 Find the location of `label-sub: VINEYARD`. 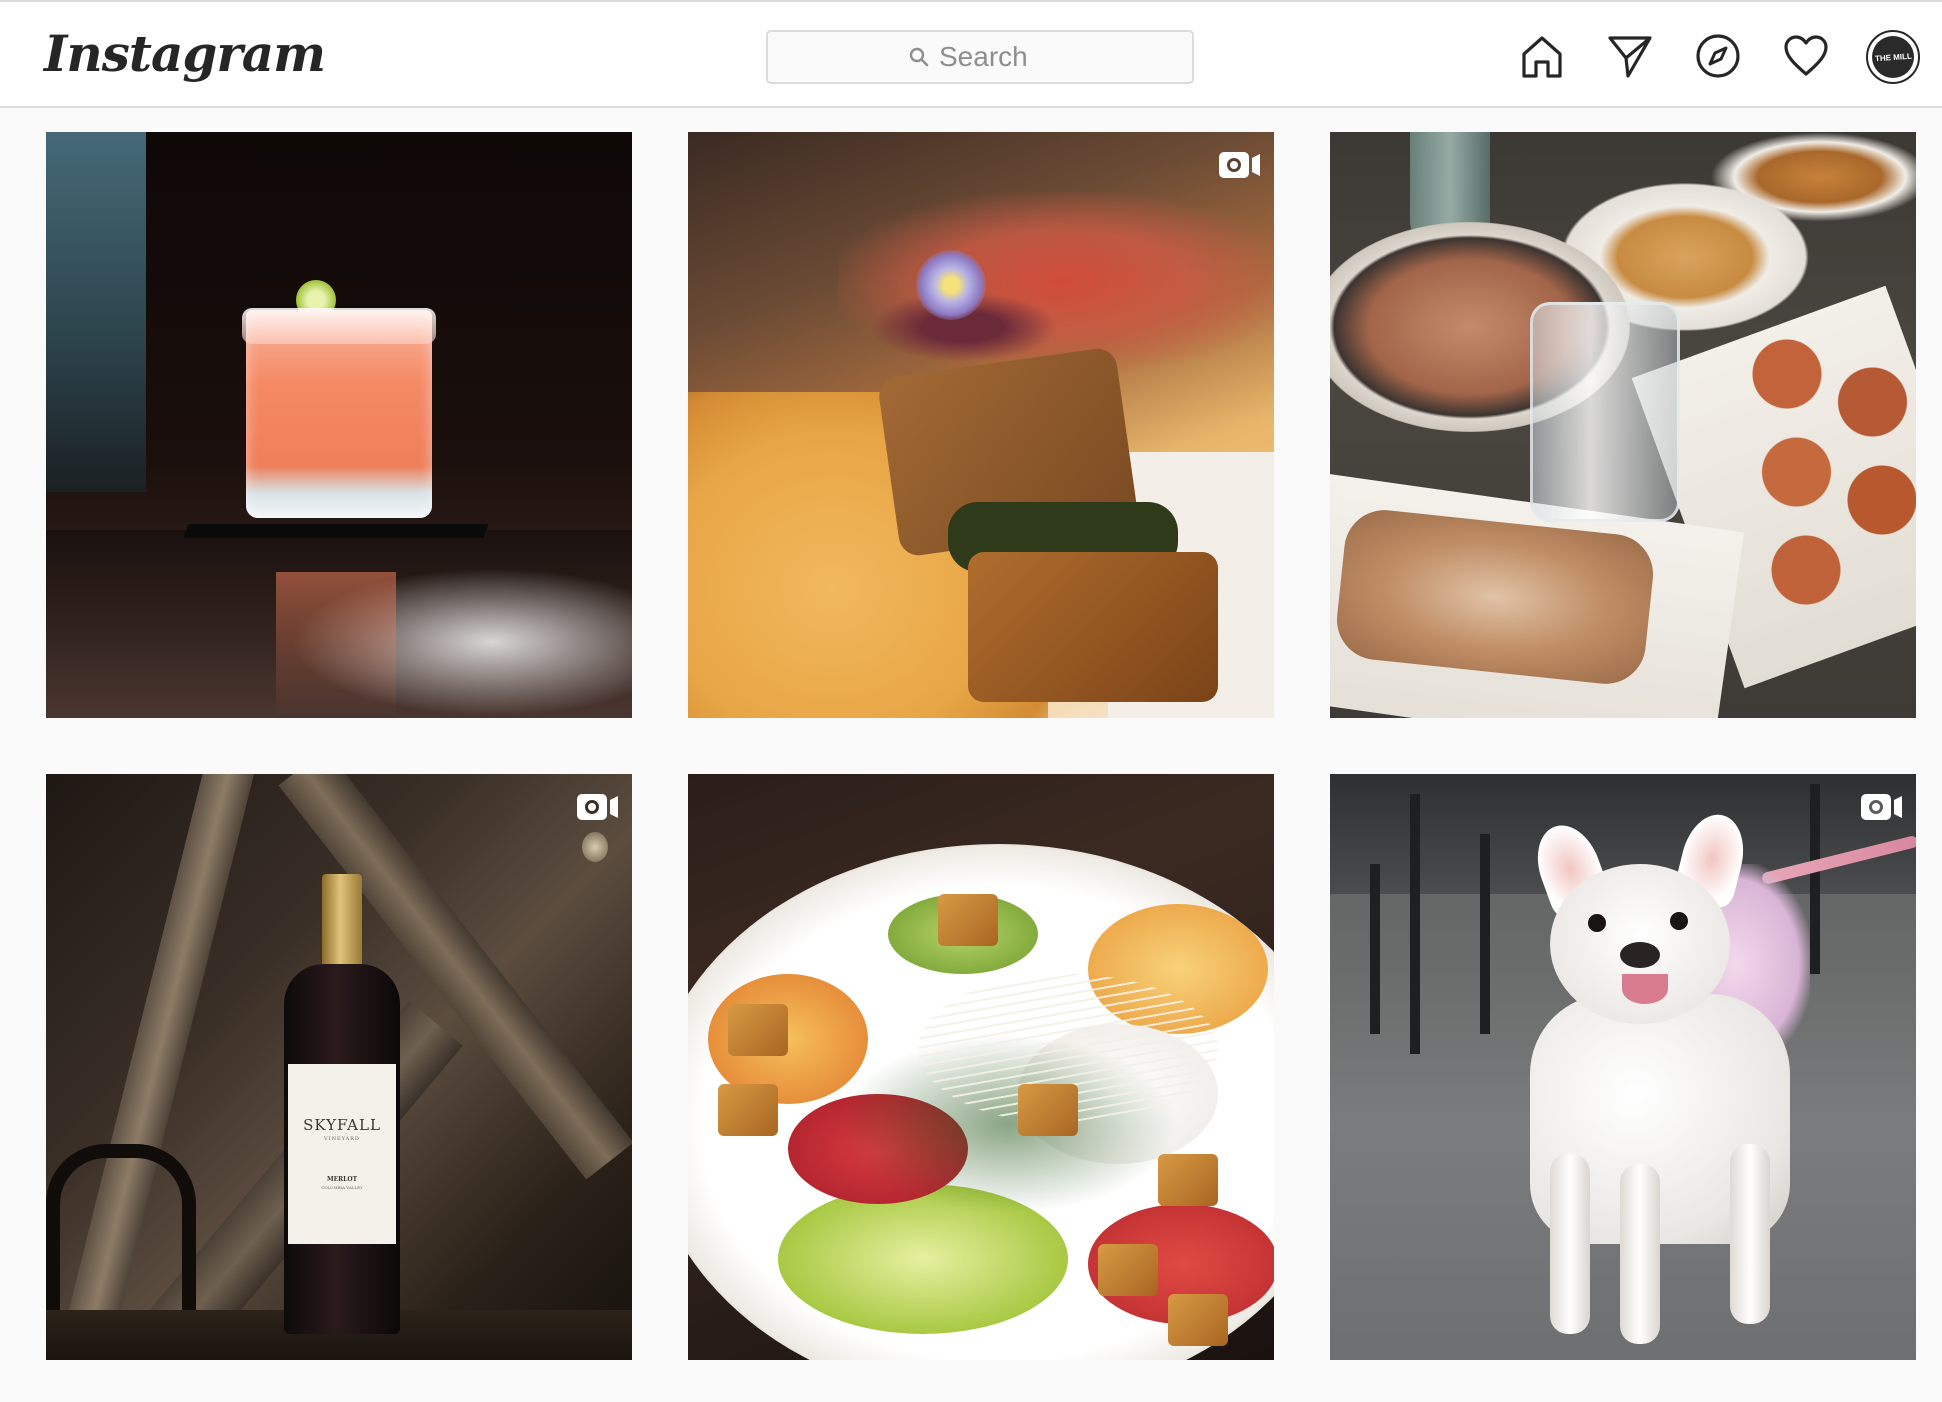

label-sub: VINEYARD is located at coordinates (342, 1139).